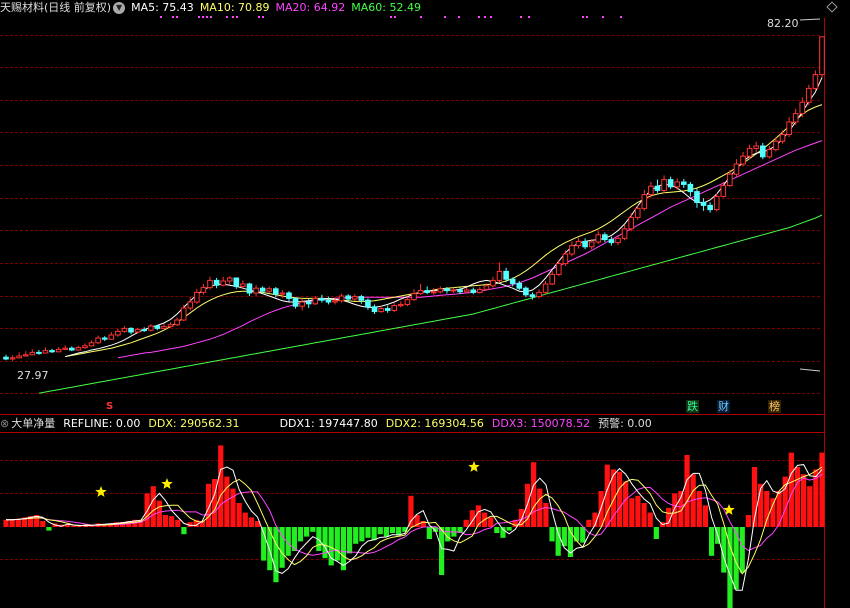 Image resolution: width=850 pixels, height=608 pixels. What do you see at coordinates (4, 423) in the screenshot?
I see `close-icon: ⊗` at bounding box center [4, 423].